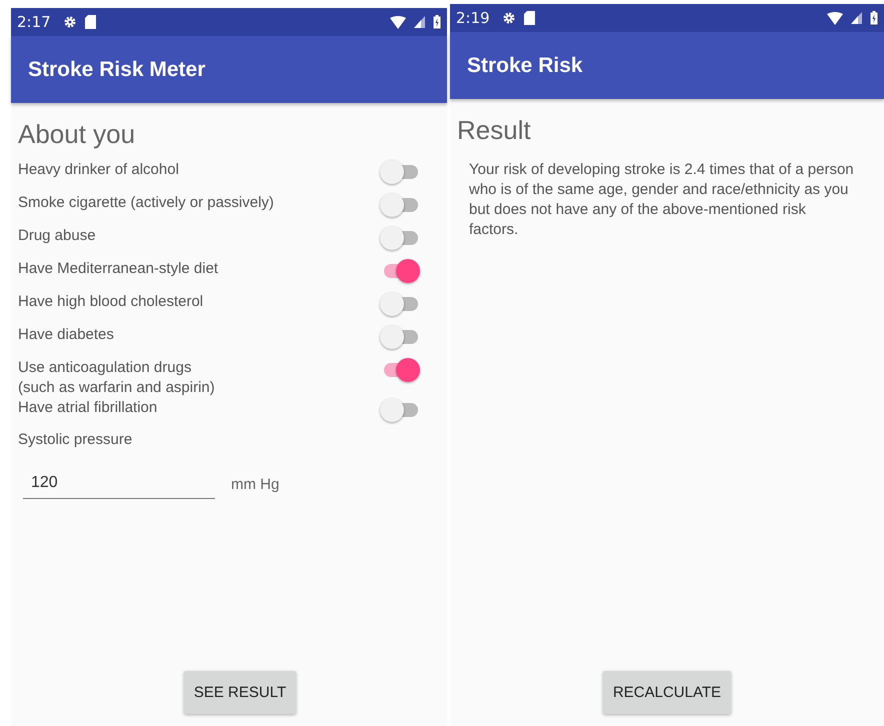 This screenshot has width=884, height=726. I want to click on toggle-label: Have Mediterranean-style diet, so click(118, 269).